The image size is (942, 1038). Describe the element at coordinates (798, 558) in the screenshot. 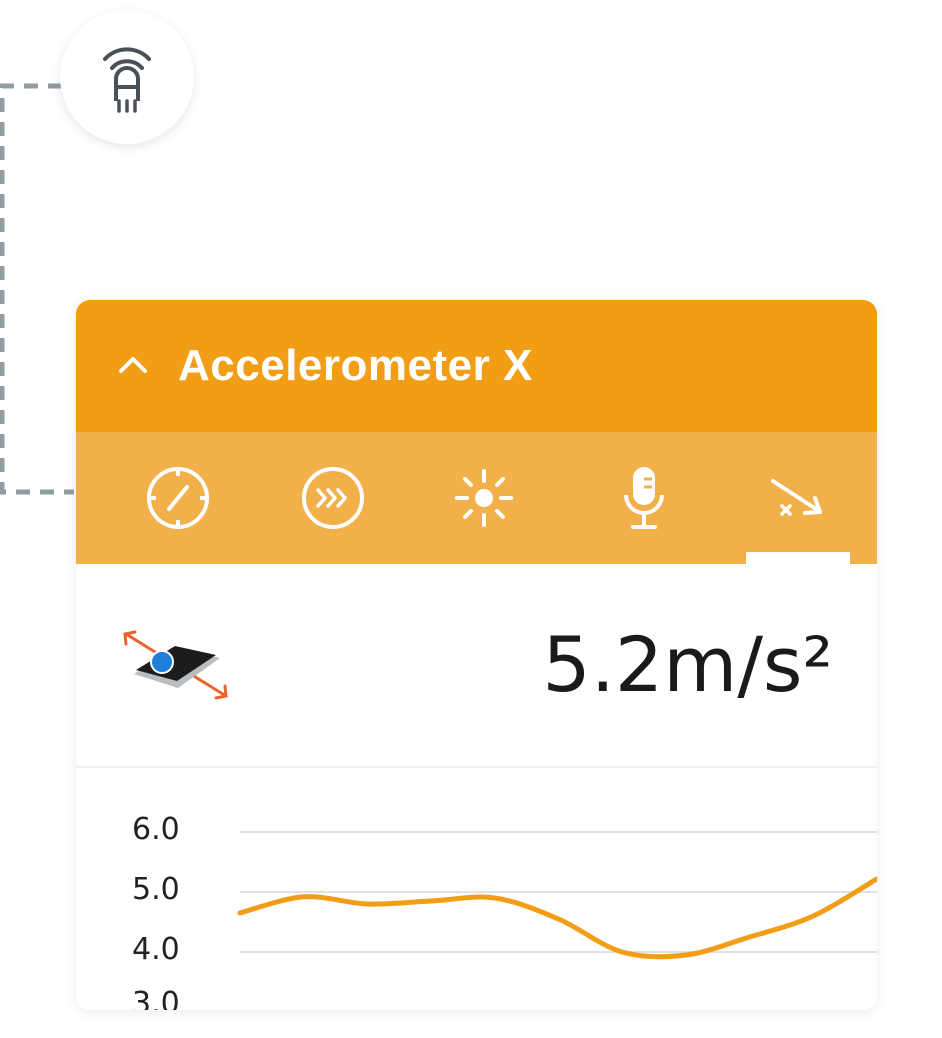

I see `active-tab-indicator` at that location.